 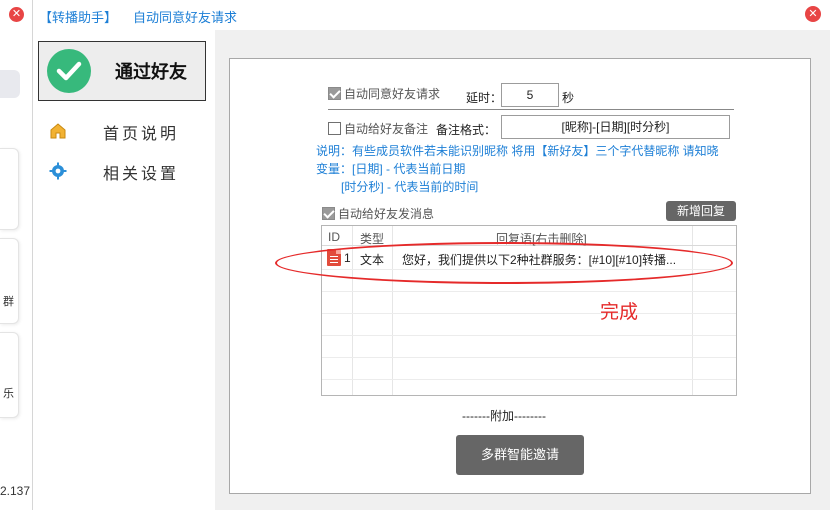 What do you see at coordinates (391, 169) in the screenshot?
I see `note-variable-date: 变量：[日期] - 代表当前日期` at bounding box center [391, 169].